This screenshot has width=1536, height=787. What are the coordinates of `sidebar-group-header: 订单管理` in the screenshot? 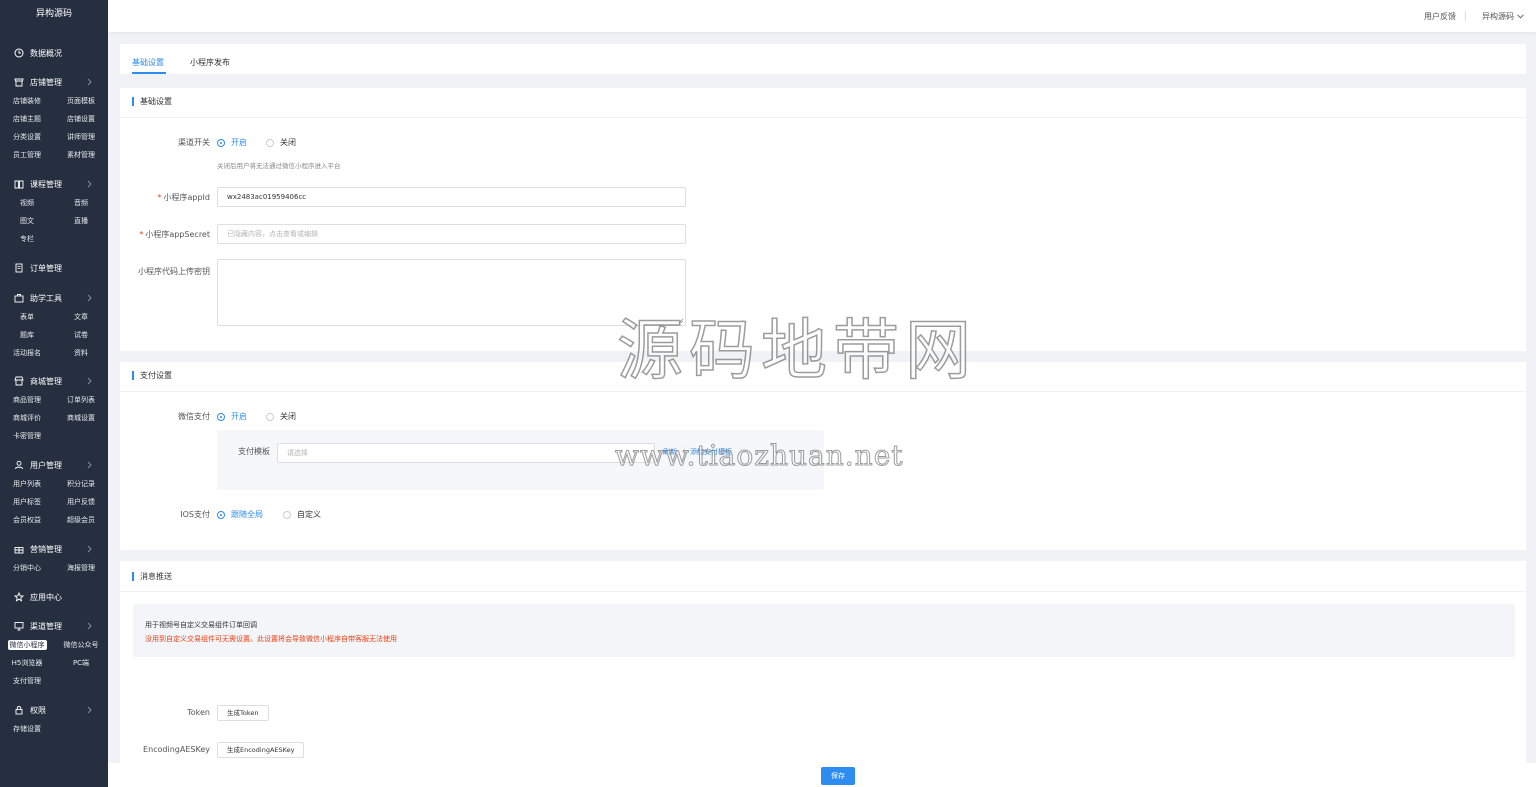 It's located at (54, 268).